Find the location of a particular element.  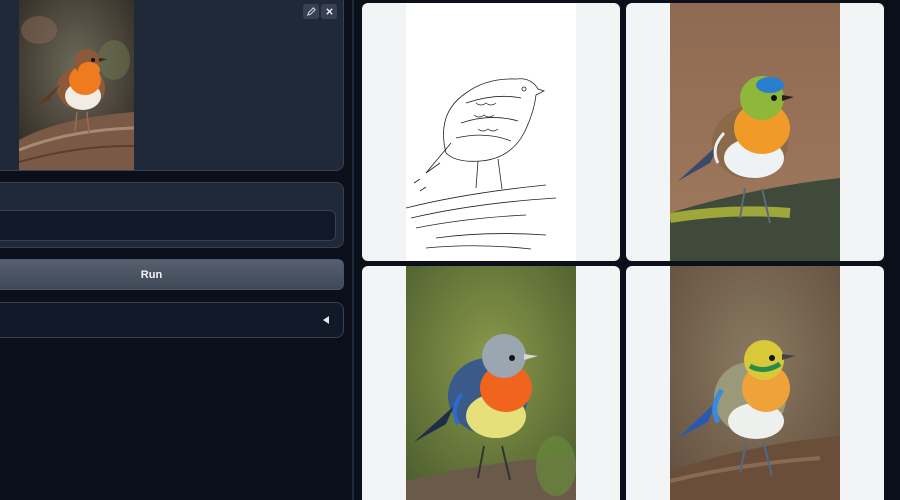

gallery-scroll-gutter is located at coordinates (895, 250).